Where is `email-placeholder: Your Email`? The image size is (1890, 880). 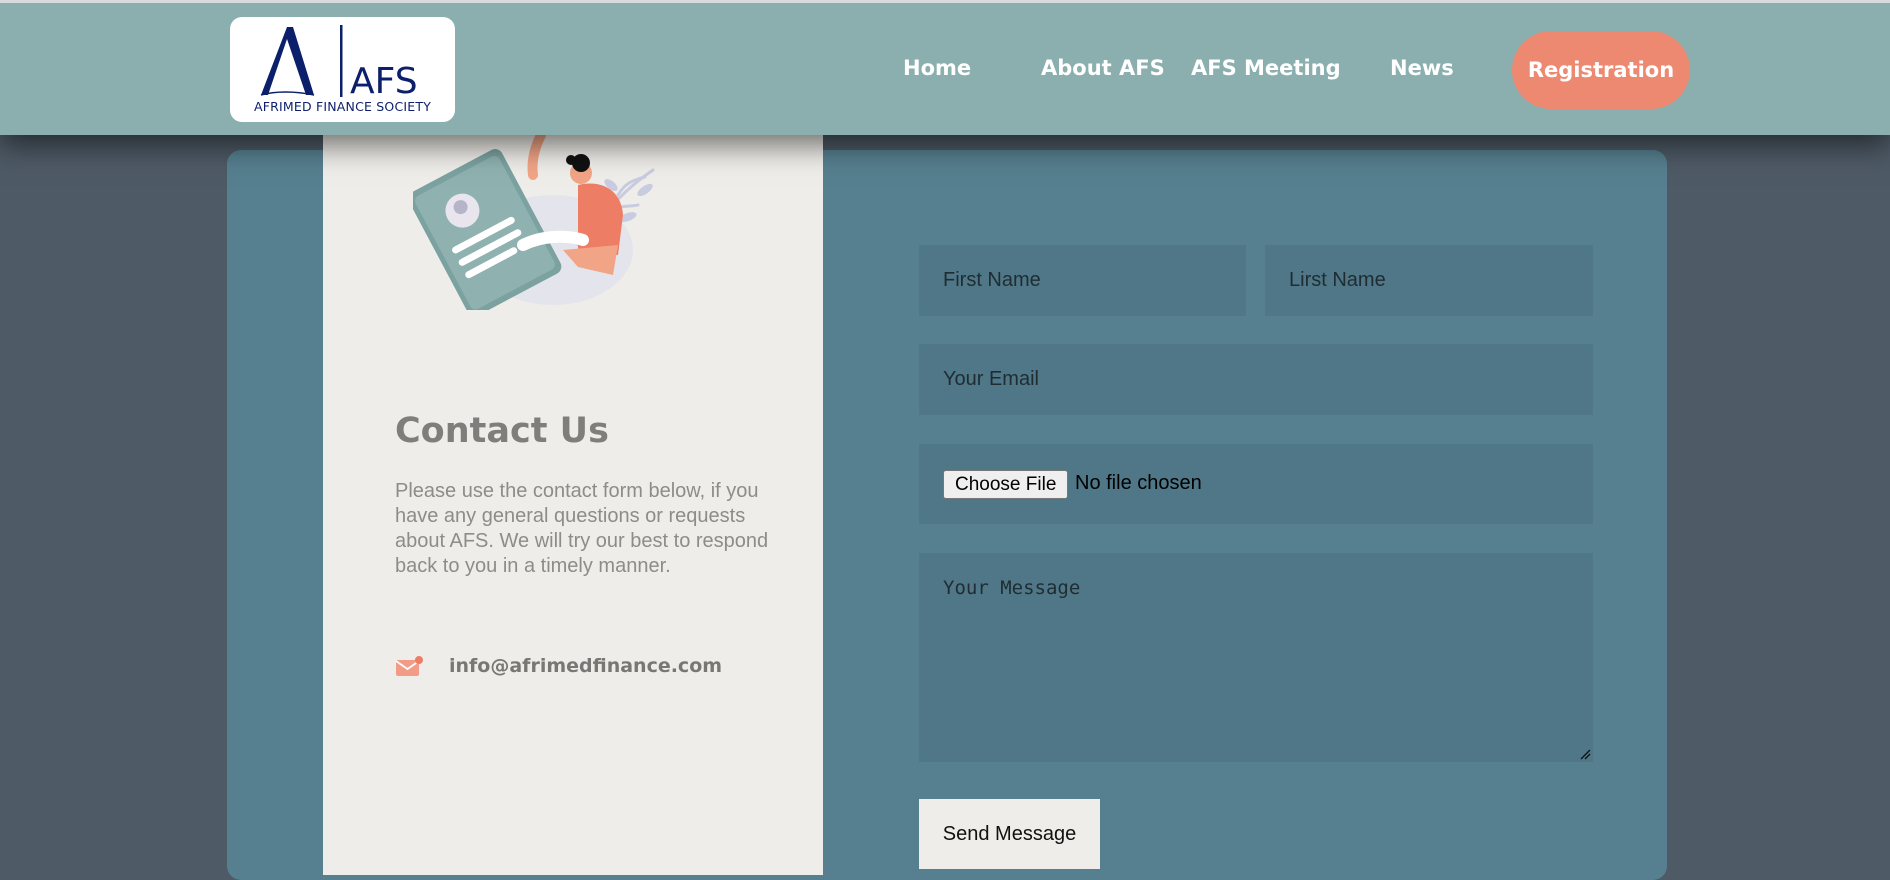 email-placeholder: Your Email is located at coordinates (991, 379).